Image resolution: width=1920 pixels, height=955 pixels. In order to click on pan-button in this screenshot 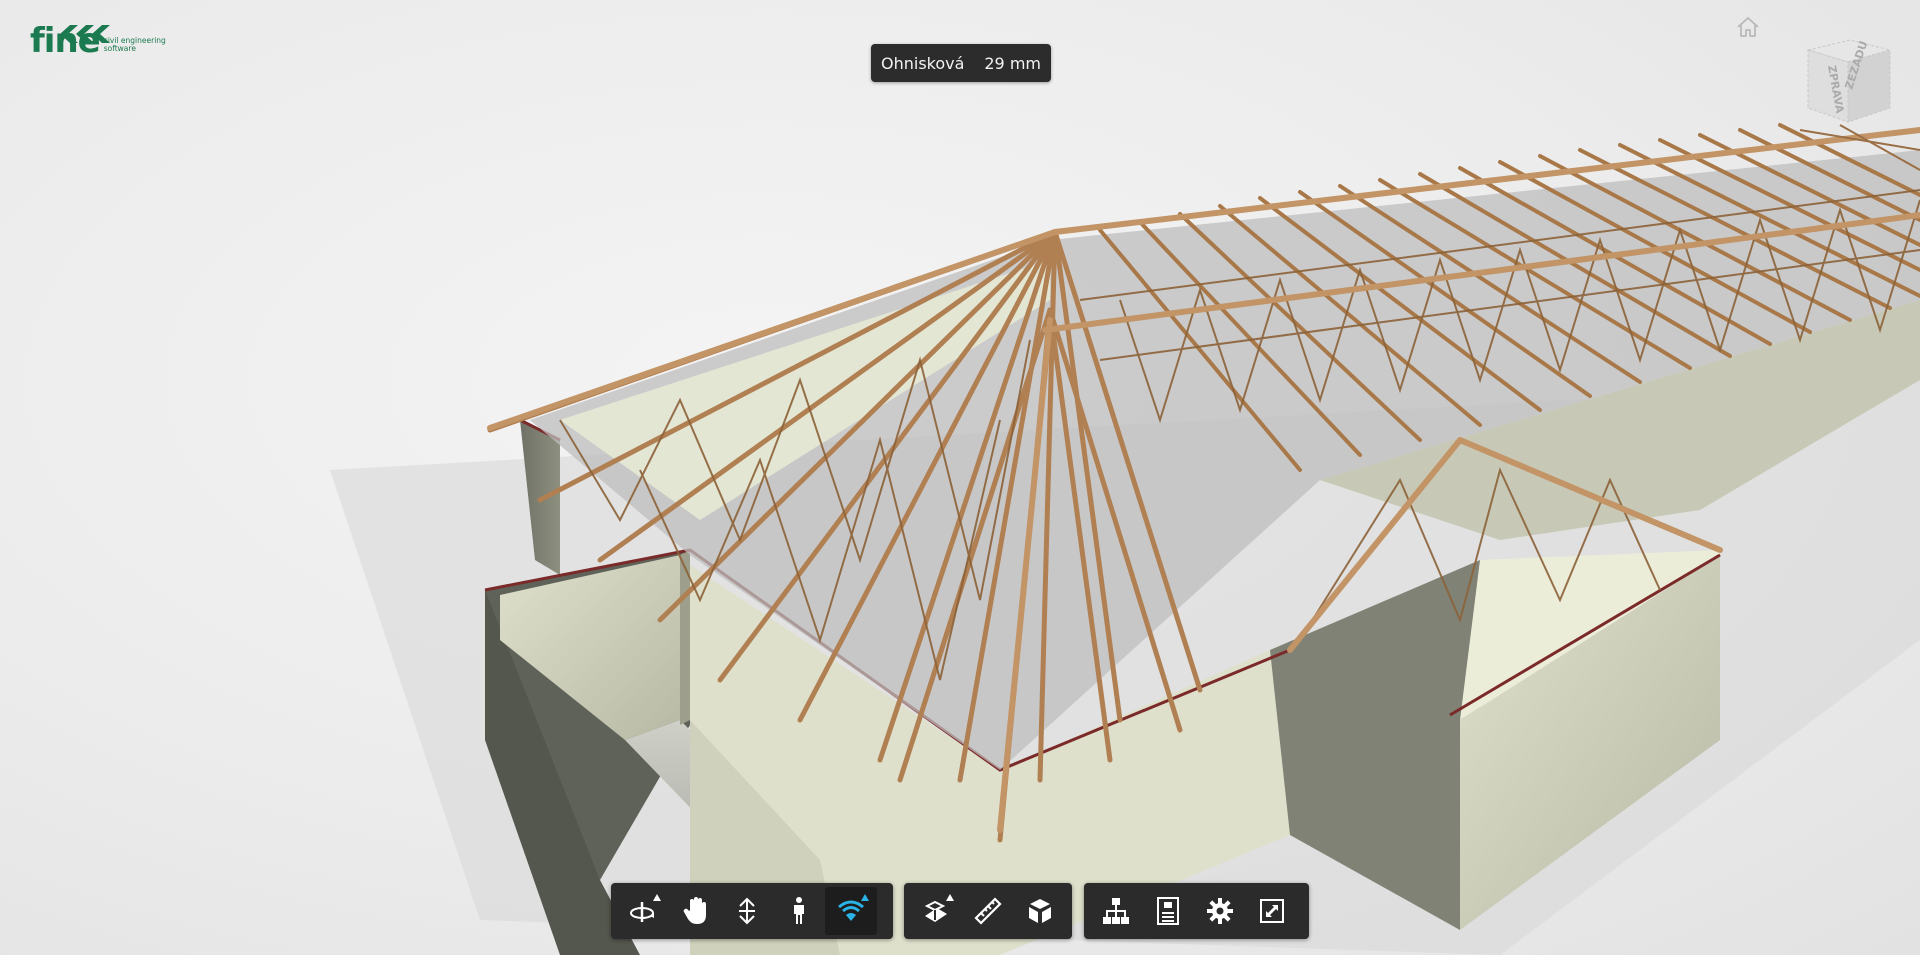, I will do `click(695, 911)`.